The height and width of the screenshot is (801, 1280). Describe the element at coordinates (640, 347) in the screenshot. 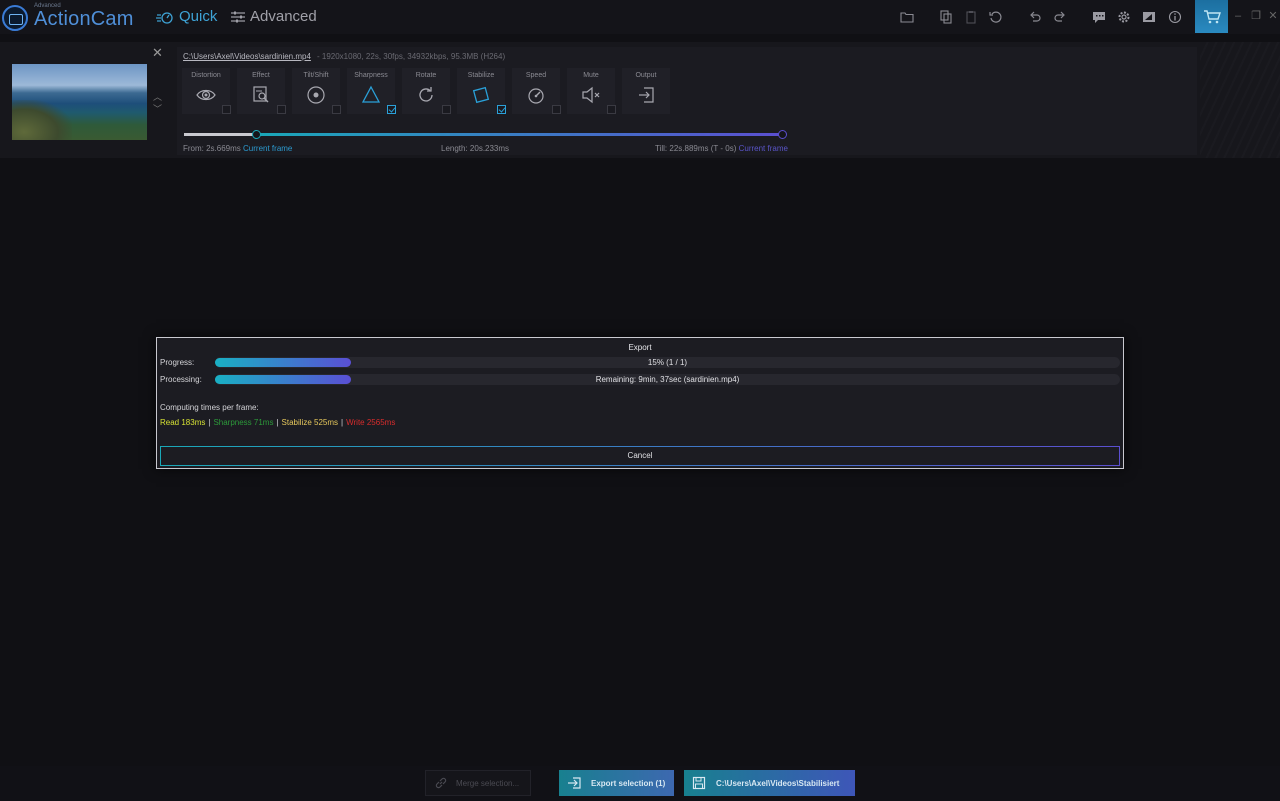

I see `dialog-title: Export` at that location.